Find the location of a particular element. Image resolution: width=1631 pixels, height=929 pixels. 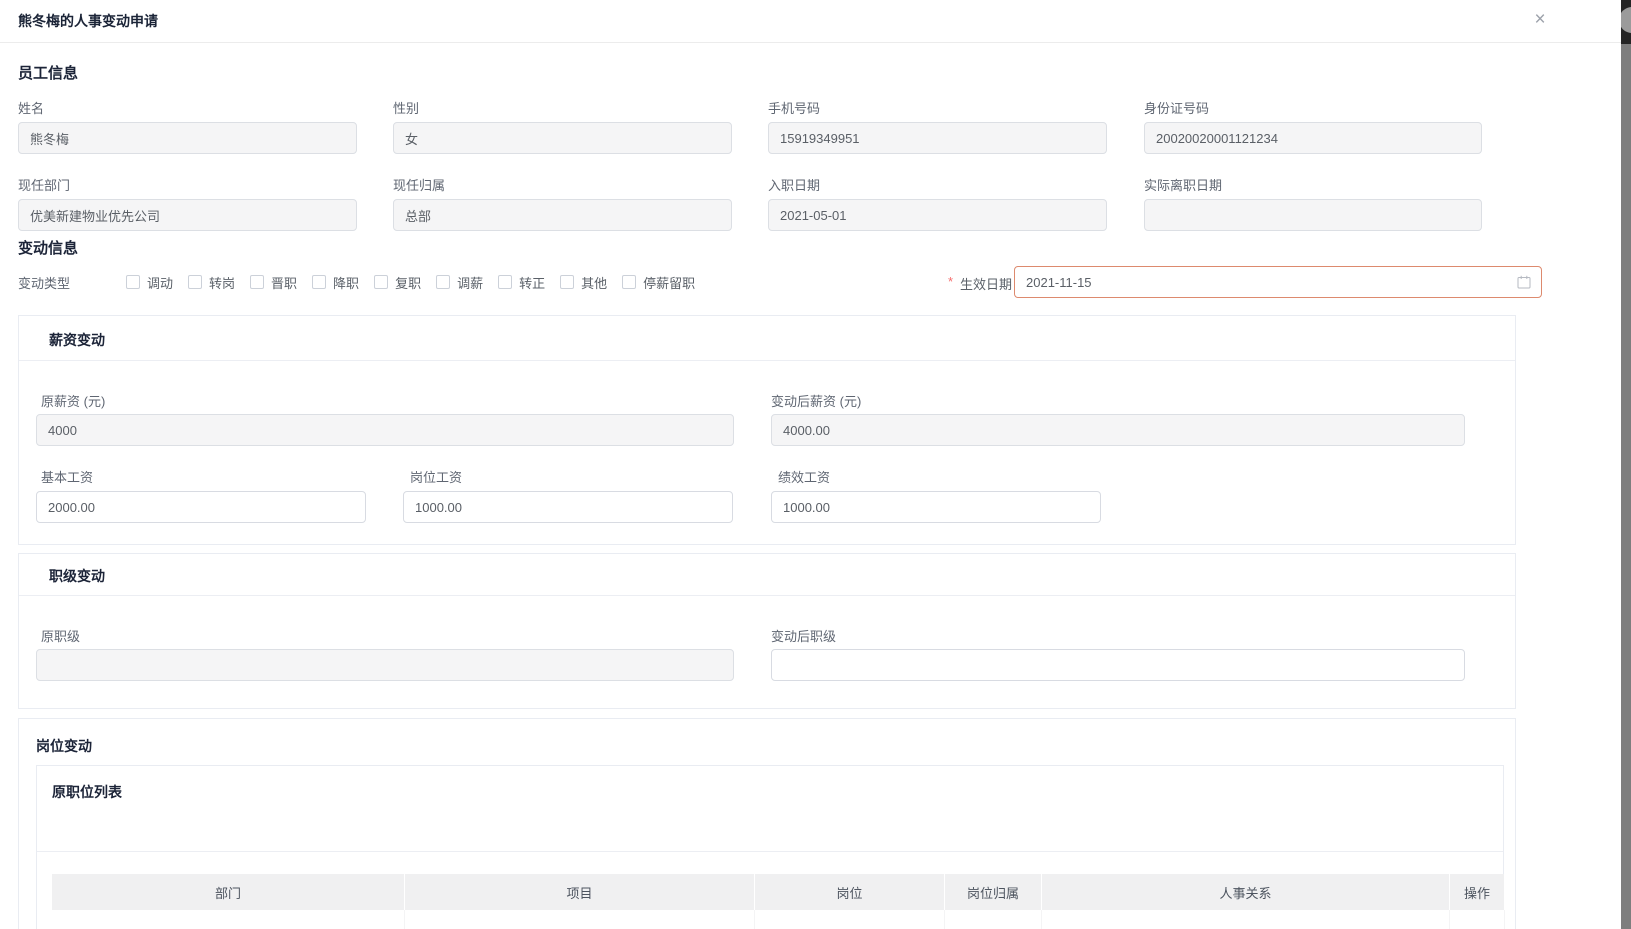

dialog-header: 熊冬梅的人事变动申请 × is located at coordinates (810, 21).